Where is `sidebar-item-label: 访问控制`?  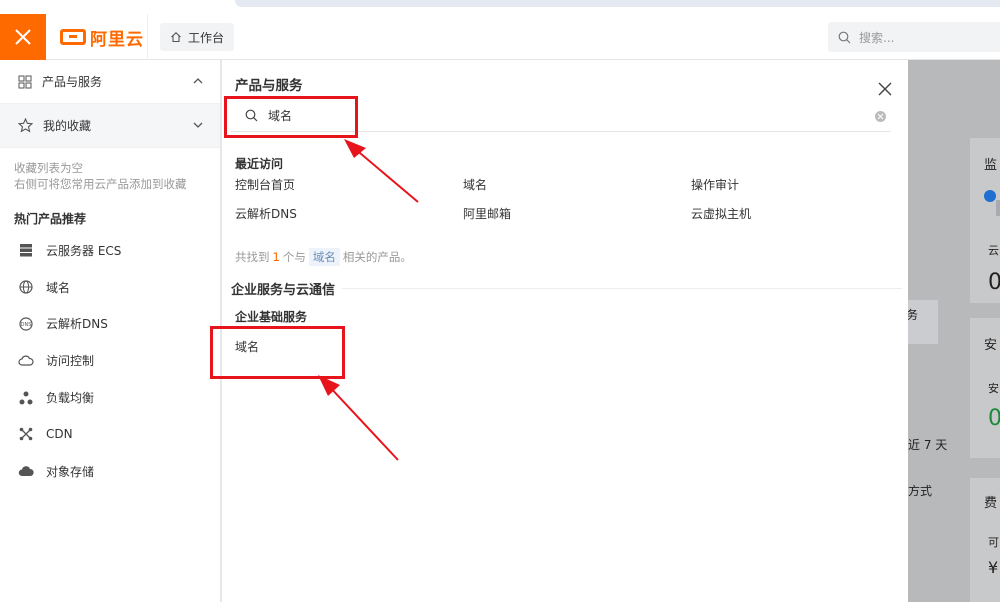 sidebar-item-label: 访问控制 is located at coordinates (70, 361).